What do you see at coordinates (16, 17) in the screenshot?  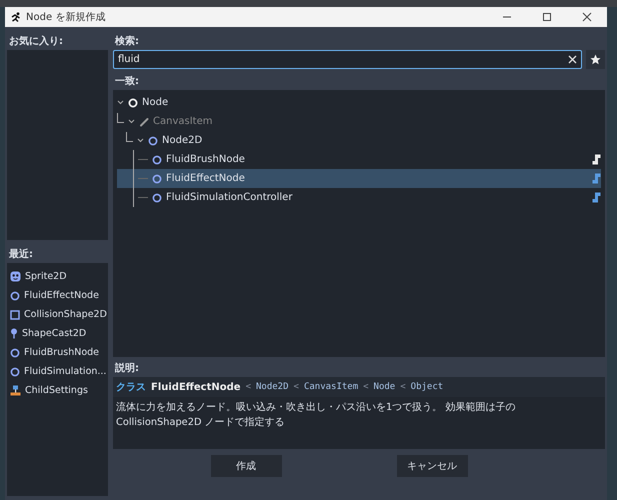 I see `running-figure-icon` at bounding box center [16, 17].